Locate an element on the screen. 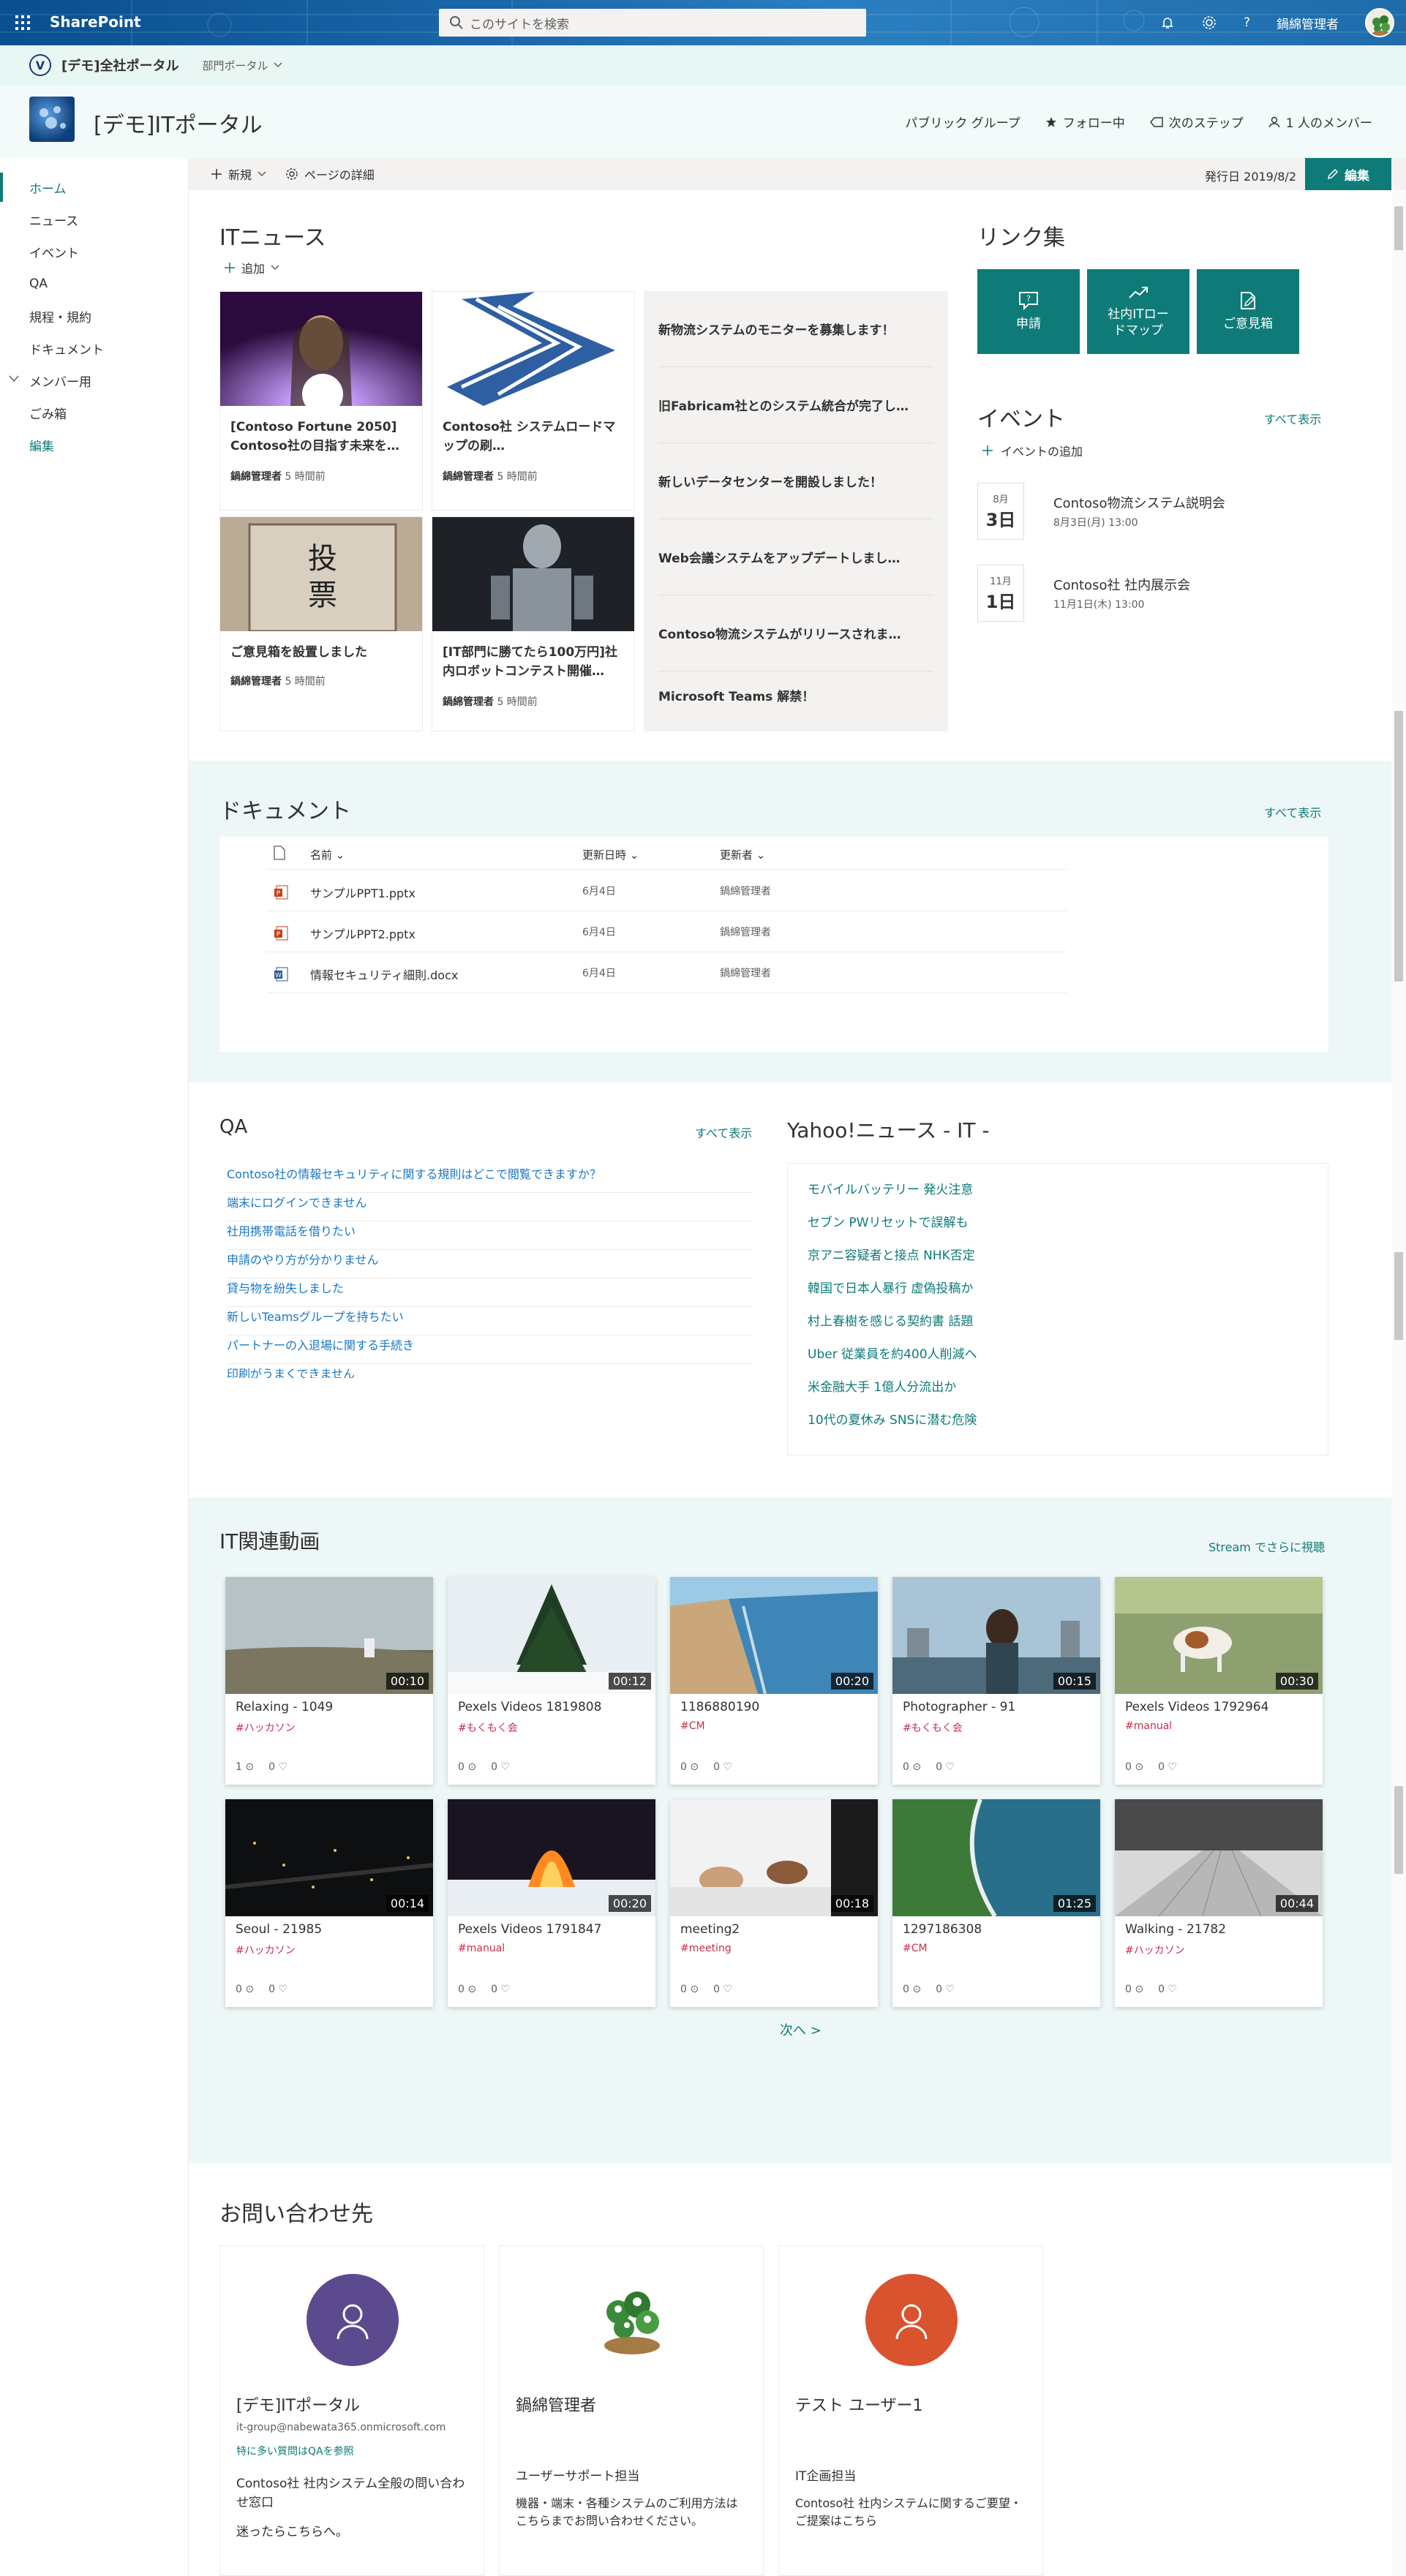  contact-email: it-group@nabewata365.onmicrosoft.com is located at coordinates (341, 2427).